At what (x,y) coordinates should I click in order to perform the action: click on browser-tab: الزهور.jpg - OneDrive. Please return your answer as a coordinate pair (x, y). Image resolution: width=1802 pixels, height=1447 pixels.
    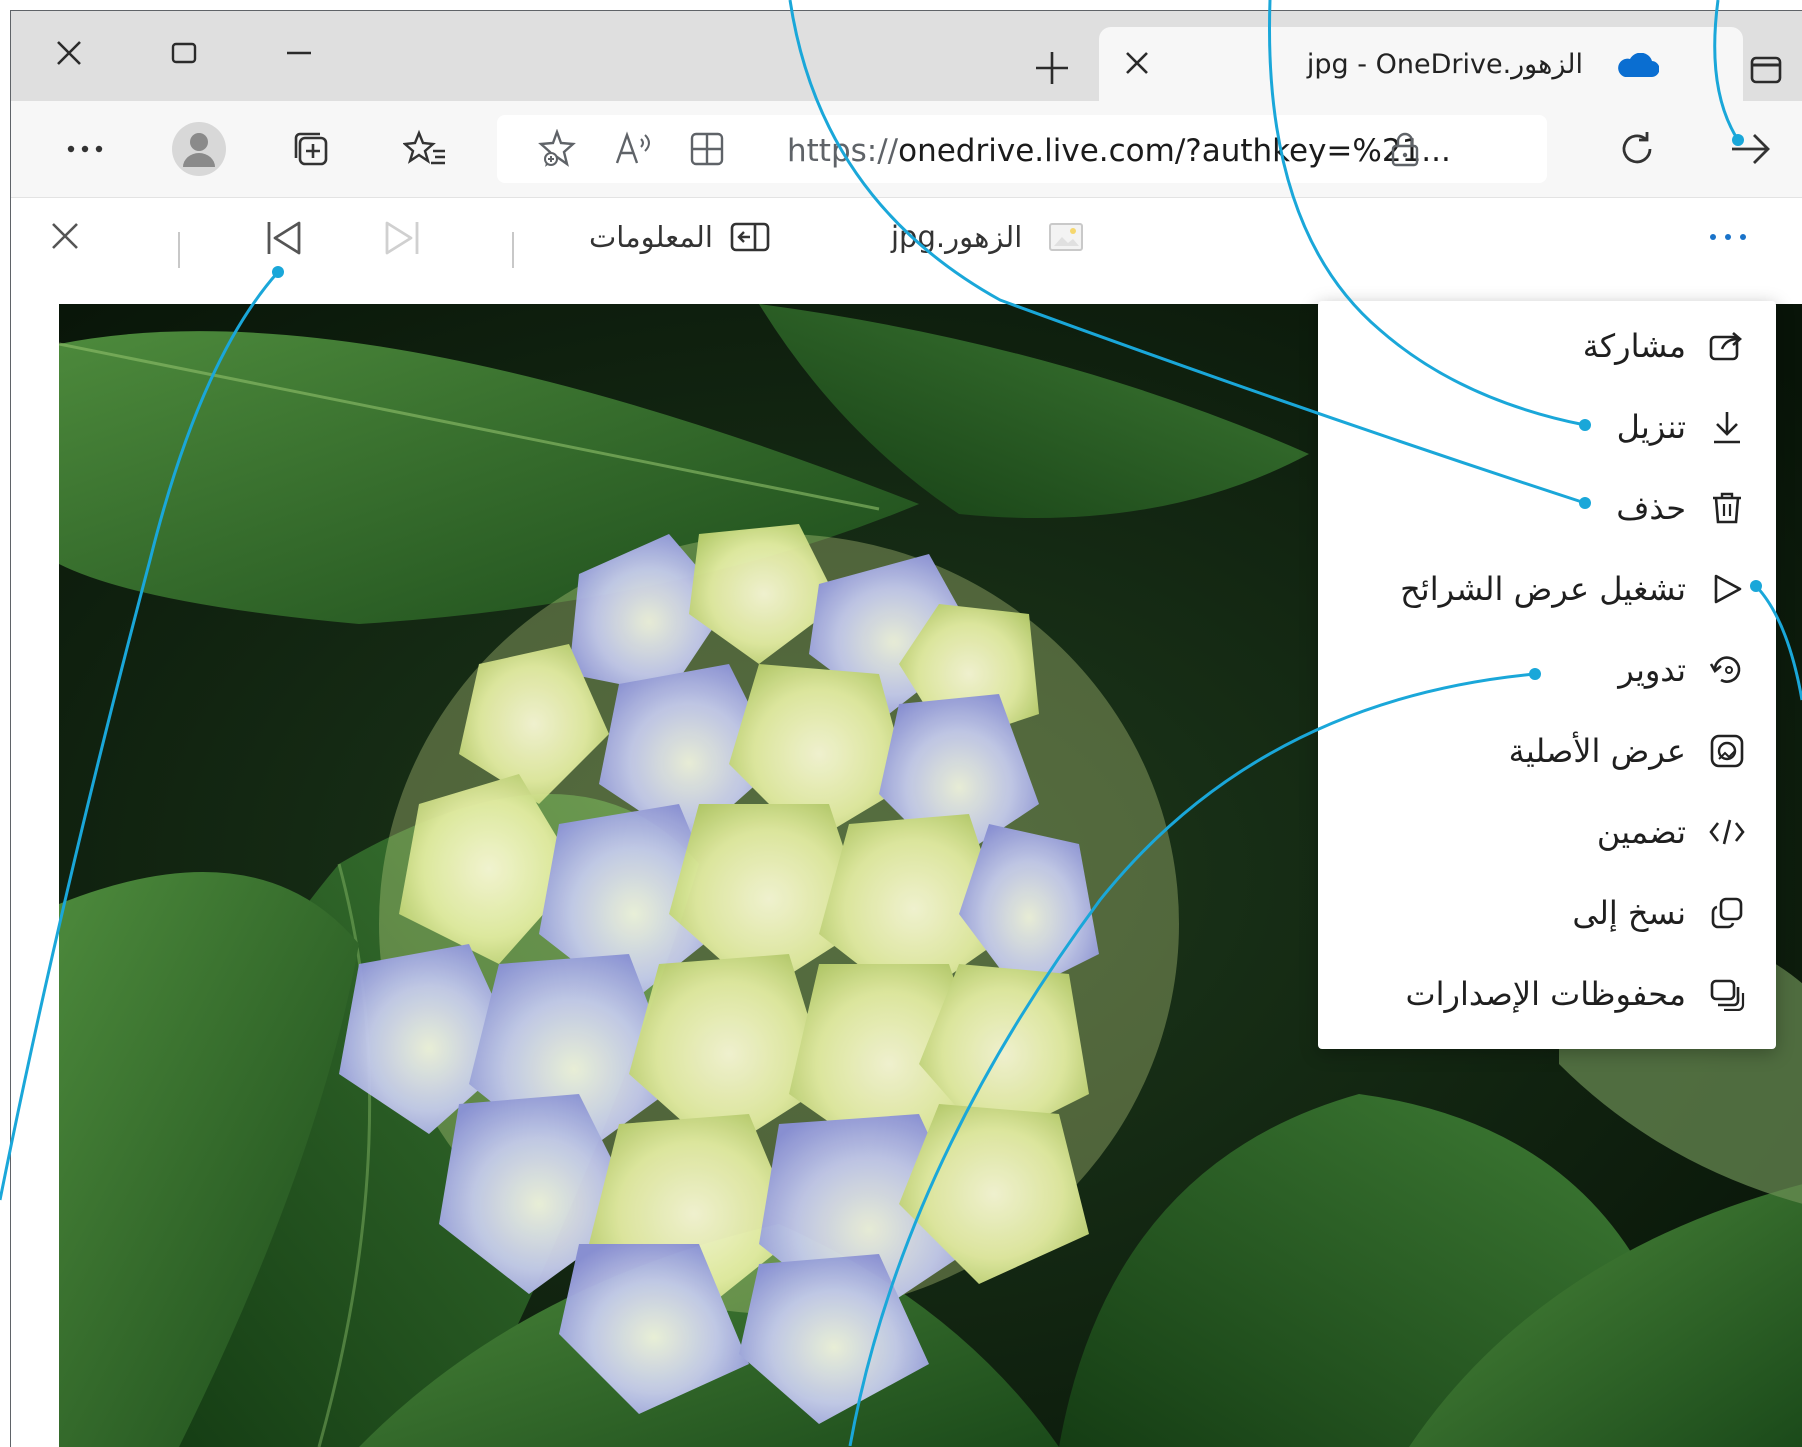
    Looking at the image, I should click on (1421, 64).